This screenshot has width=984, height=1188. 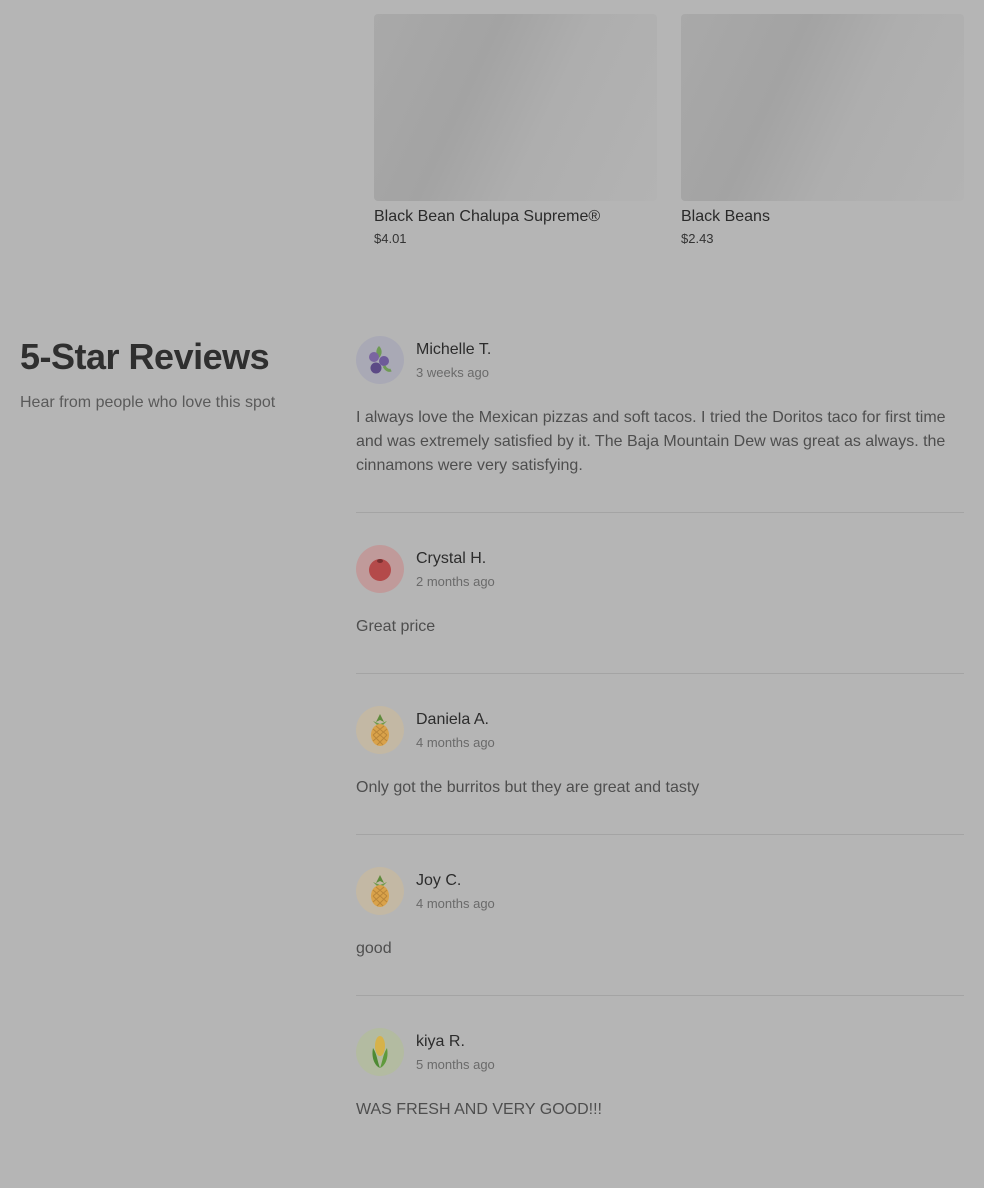 I want to click on tomato-icon, so click(x=380, y=569).